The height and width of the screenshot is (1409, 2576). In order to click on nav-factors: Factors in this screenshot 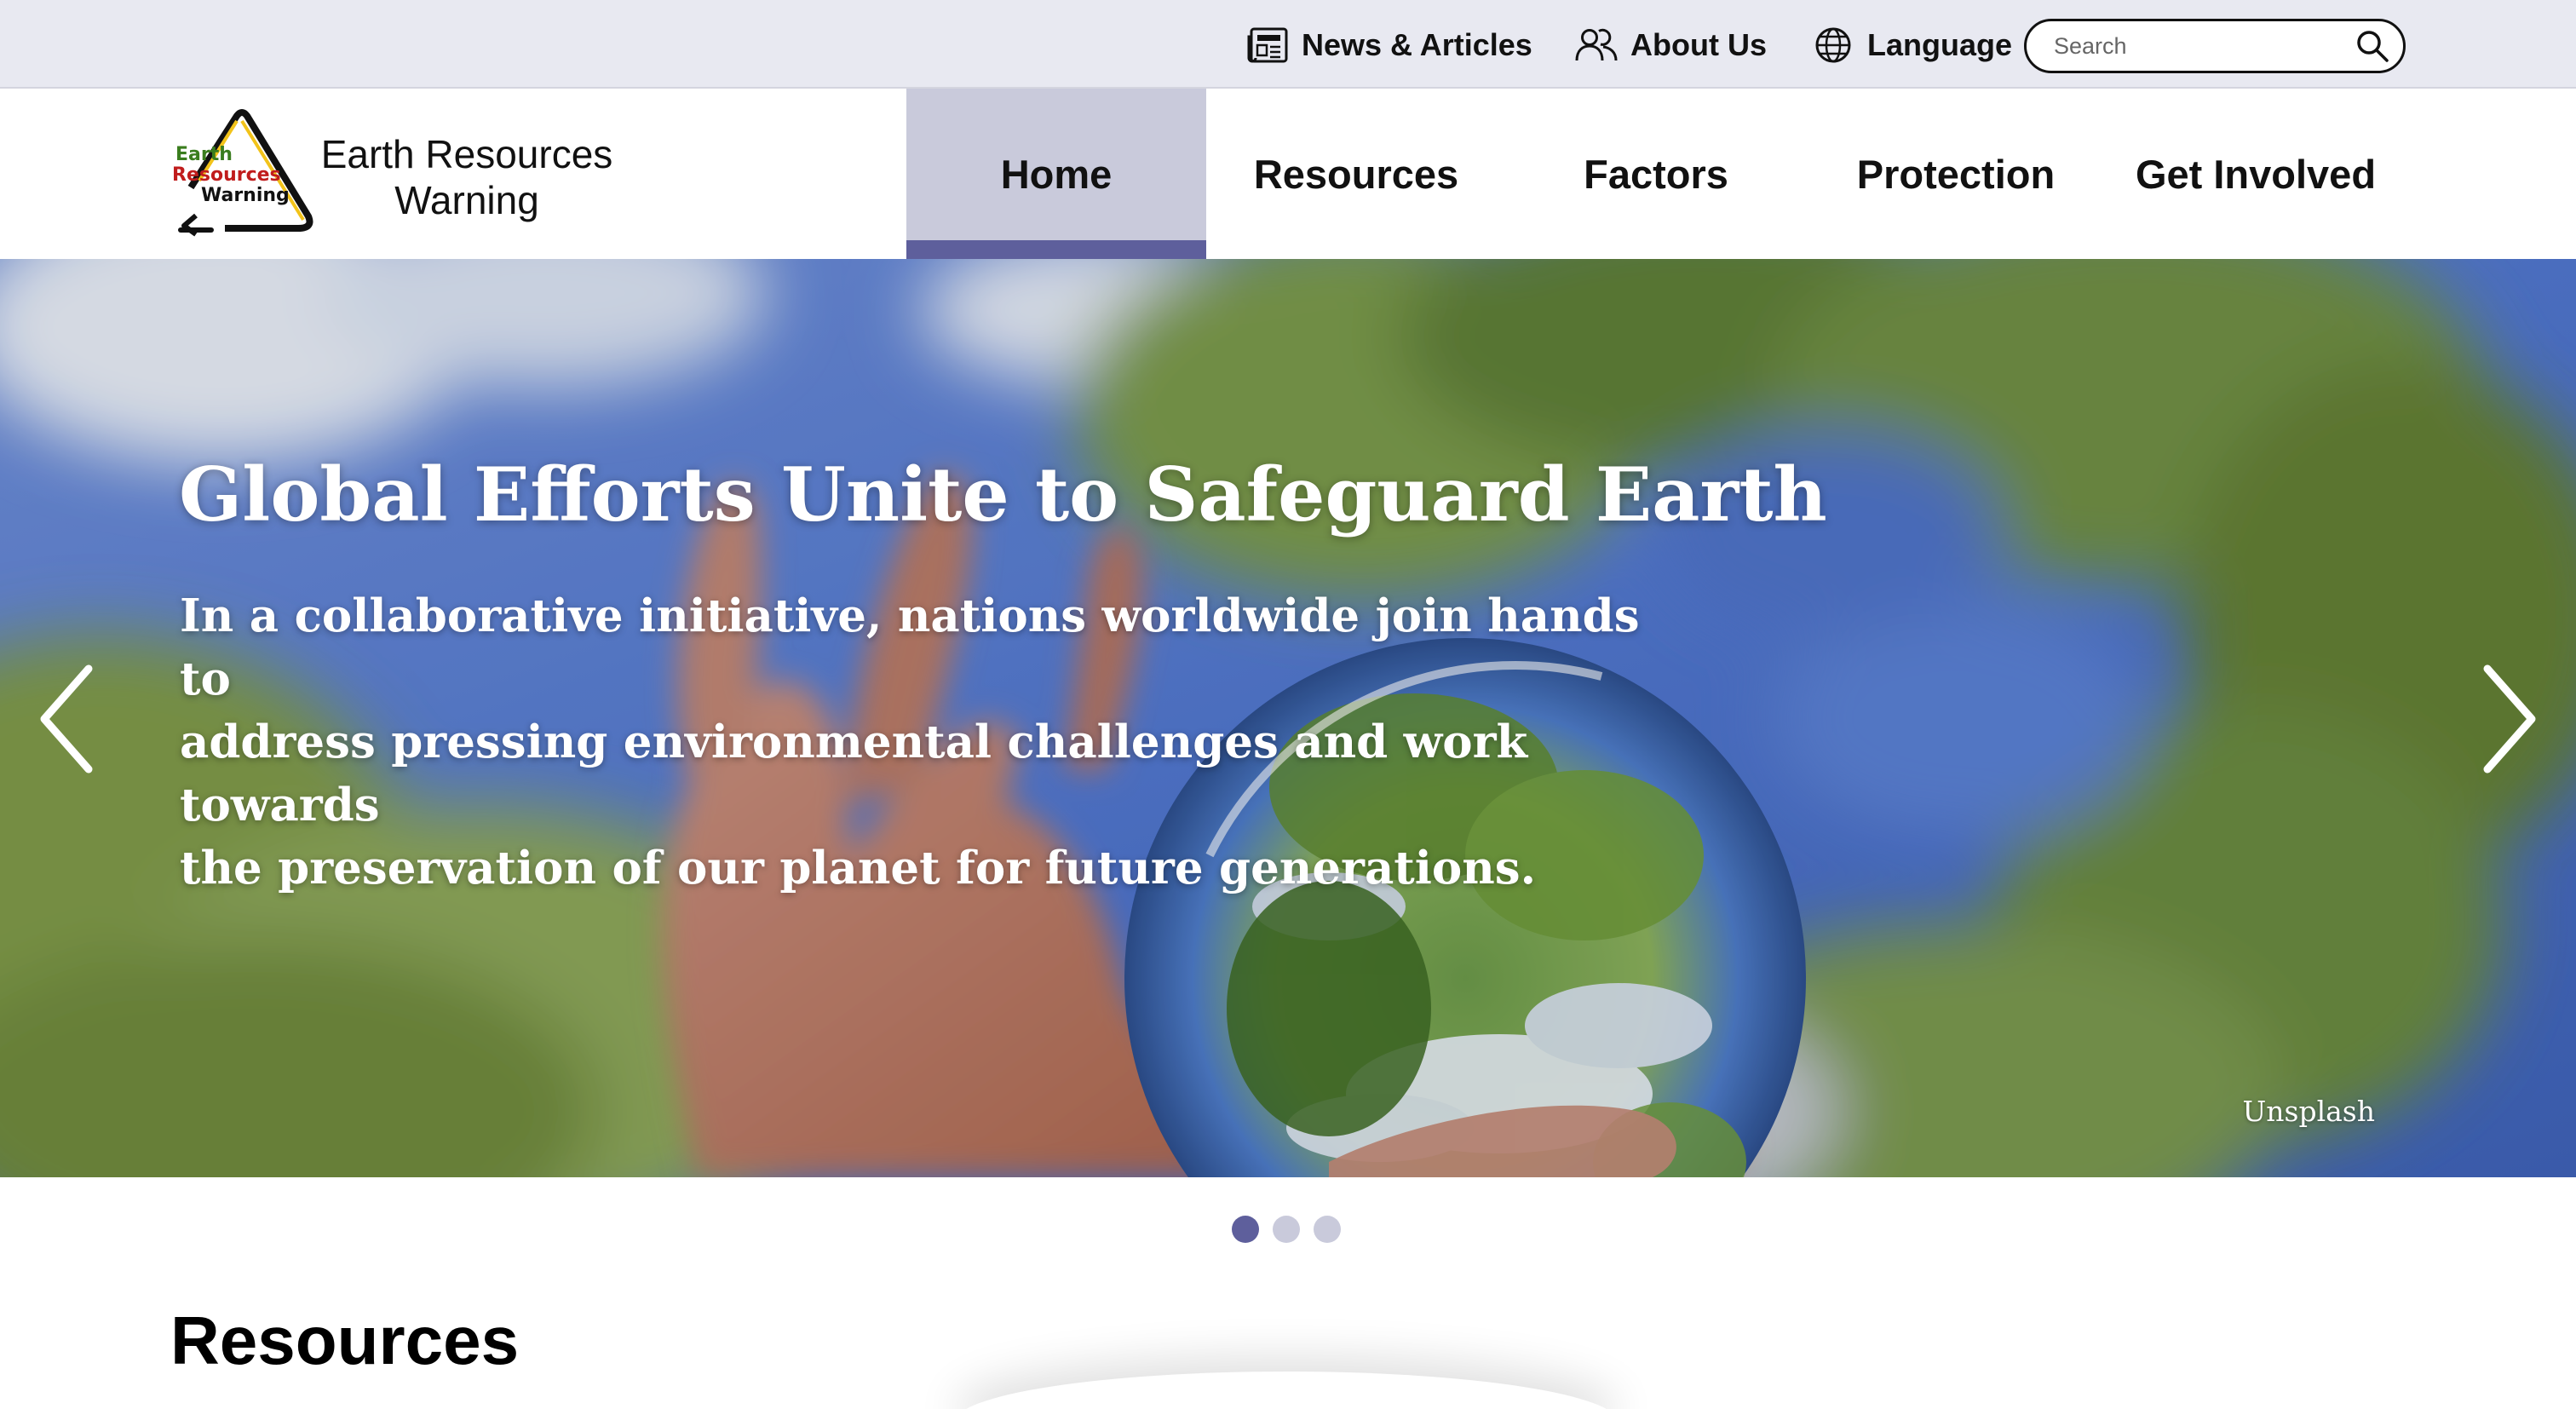, I will do `click(1656, 174)`.